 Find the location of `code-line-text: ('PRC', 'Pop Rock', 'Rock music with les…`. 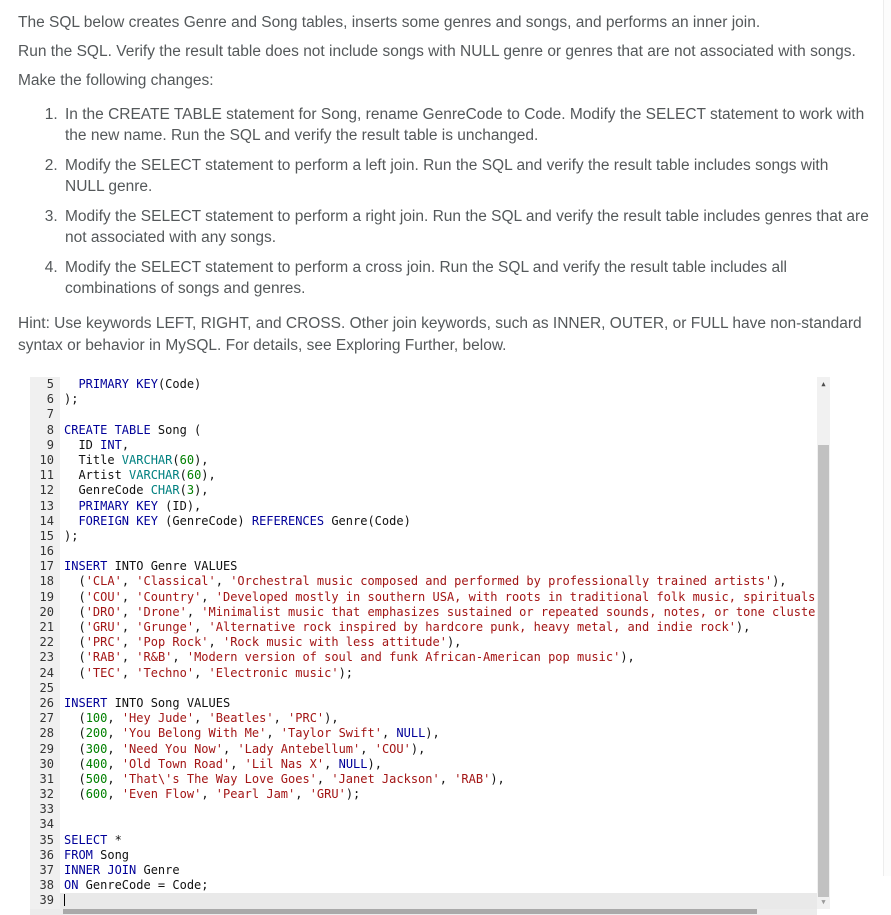

code-line-text: ('PRC', 'Pop Rock', 'Rock music with les… is located at coordinates (263, 642).